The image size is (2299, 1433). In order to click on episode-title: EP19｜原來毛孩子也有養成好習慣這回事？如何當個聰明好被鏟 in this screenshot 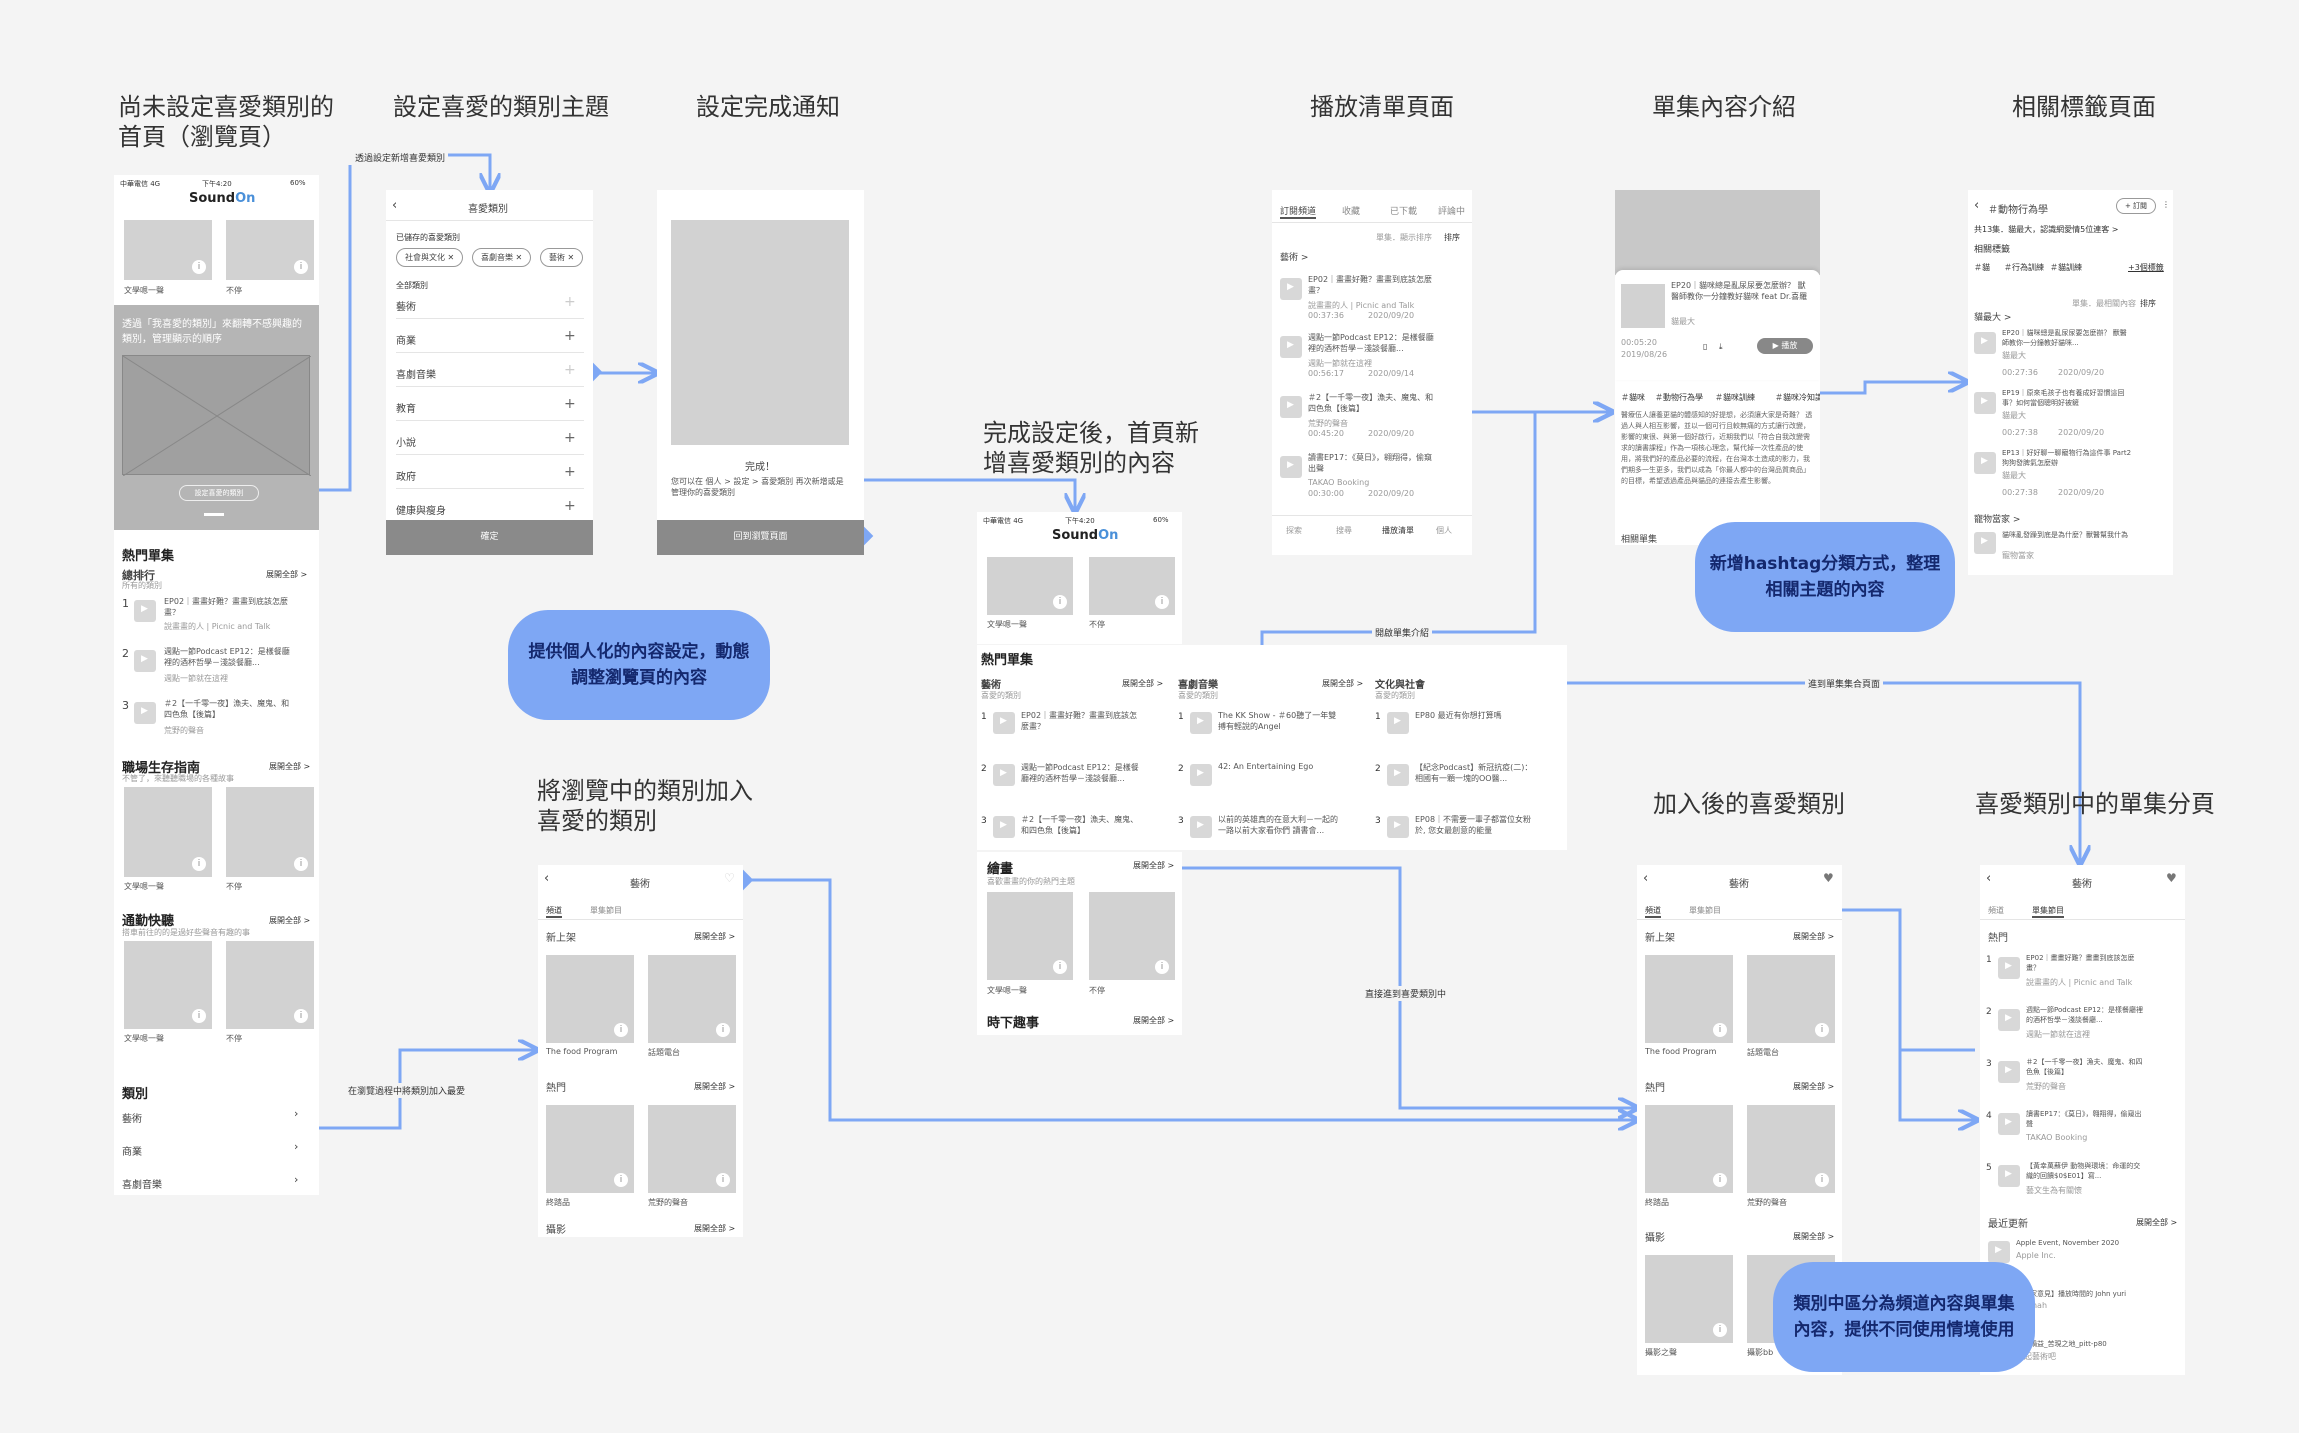, I will do `click(2067, 398)`.